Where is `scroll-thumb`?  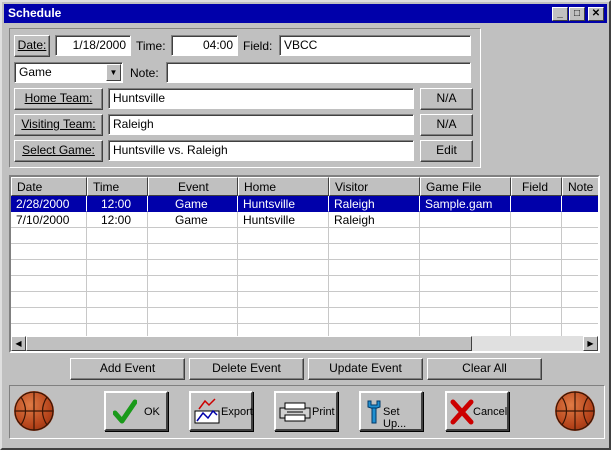 scroll-thumb is located at coordinates (249, 343).